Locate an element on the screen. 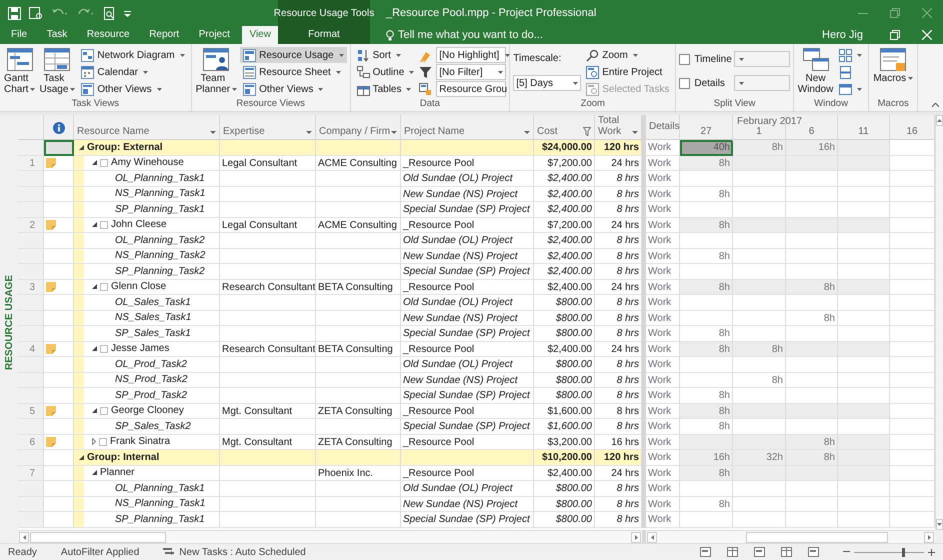 This screenshot has height=560, width=943. assignment-name: SP_Planning_Task2 is located at coordinates (159, 271).